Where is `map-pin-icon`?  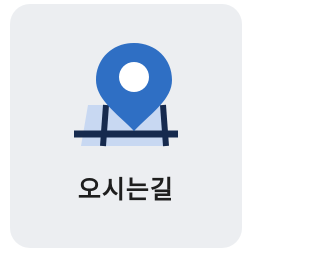
map-pin-icon is located at coordinates (126, 95).